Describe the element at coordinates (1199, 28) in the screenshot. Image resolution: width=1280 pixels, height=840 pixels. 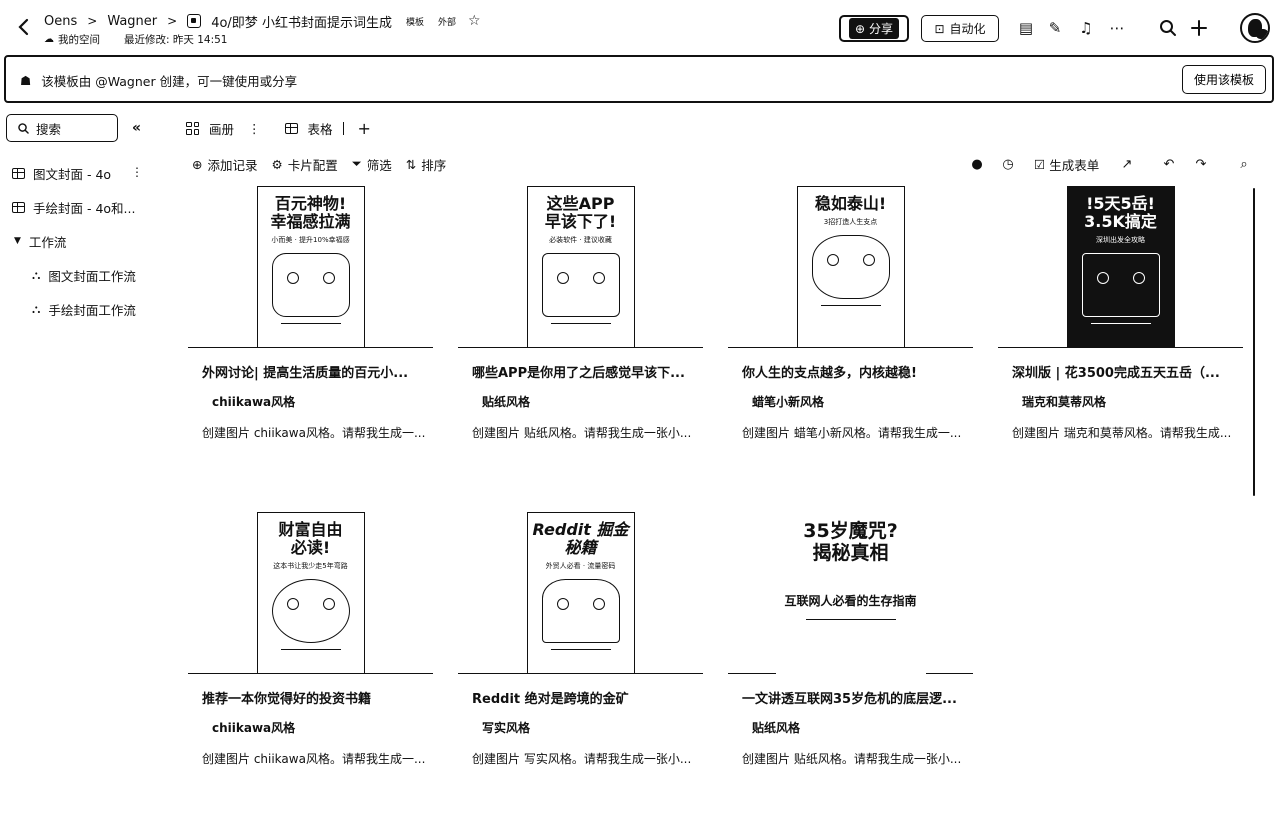
I see `plus-icon` at that location.